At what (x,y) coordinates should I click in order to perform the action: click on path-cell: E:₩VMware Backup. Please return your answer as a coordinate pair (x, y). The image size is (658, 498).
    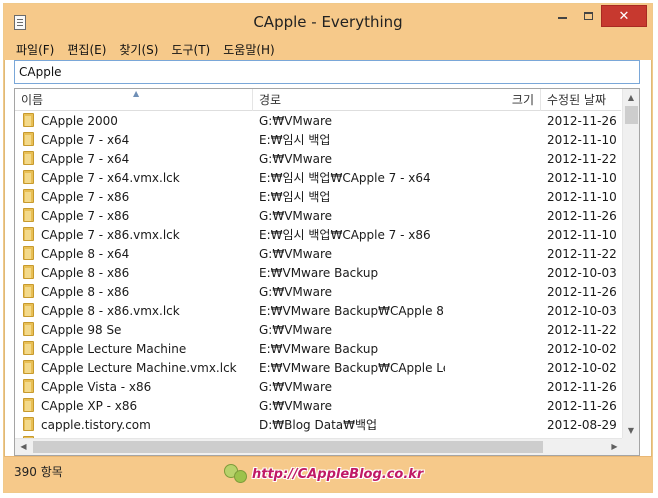
    Looking at the image, I should click on (319, 273).